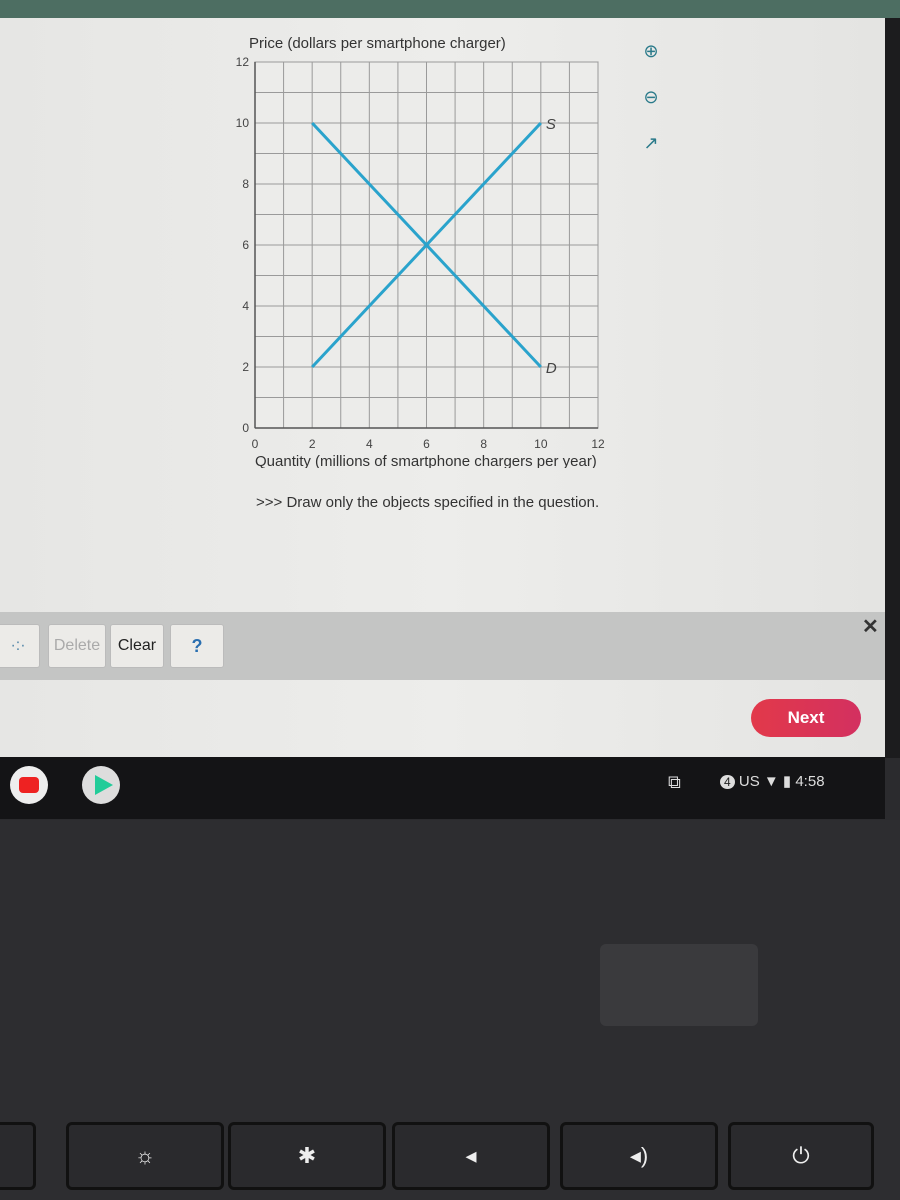 The width and height of the screenshot is (900, 1200). Describe the element at coordinates (749, 781) in the screenshot. I see `keyboard-layout: US` at that location.